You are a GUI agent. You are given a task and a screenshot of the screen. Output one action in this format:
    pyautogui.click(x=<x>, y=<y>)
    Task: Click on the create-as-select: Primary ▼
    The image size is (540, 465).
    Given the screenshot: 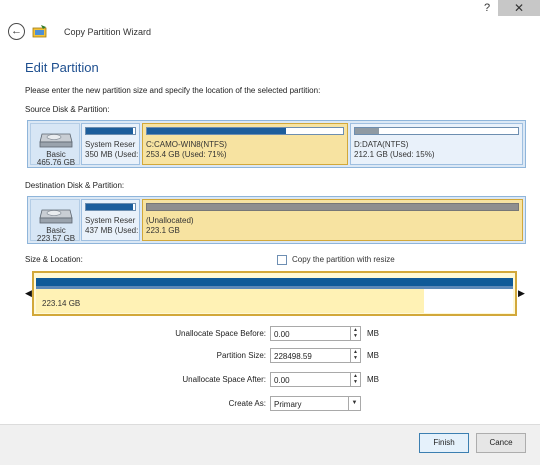 What is the action you would take?
    pyautogui.click(x=315, y=403)
    